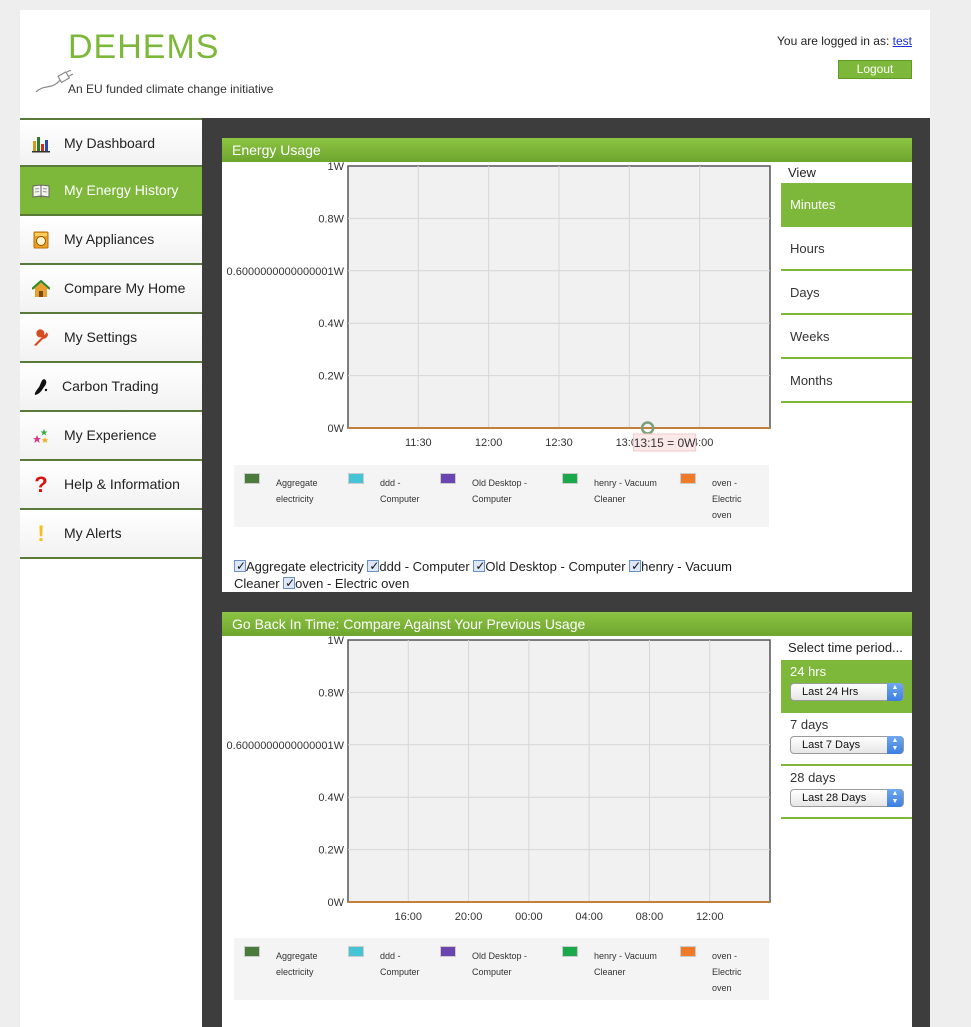 This screenshot has width=971, height=1027. I want to click on x-tick-label: 11:30, so click(418, 443).